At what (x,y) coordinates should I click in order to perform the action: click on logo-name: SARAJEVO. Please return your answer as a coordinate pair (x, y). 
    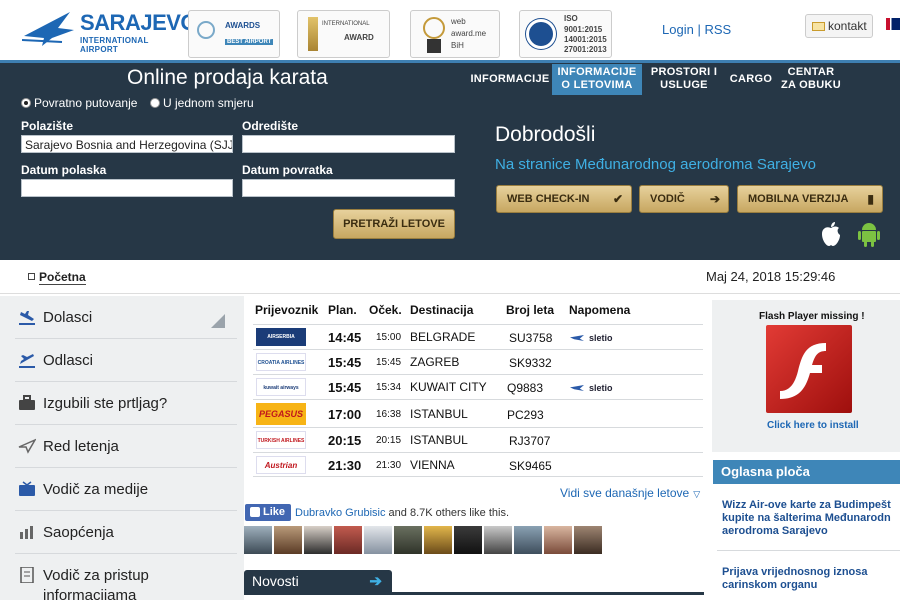
    Looking at the image, I should click on (139, 22).